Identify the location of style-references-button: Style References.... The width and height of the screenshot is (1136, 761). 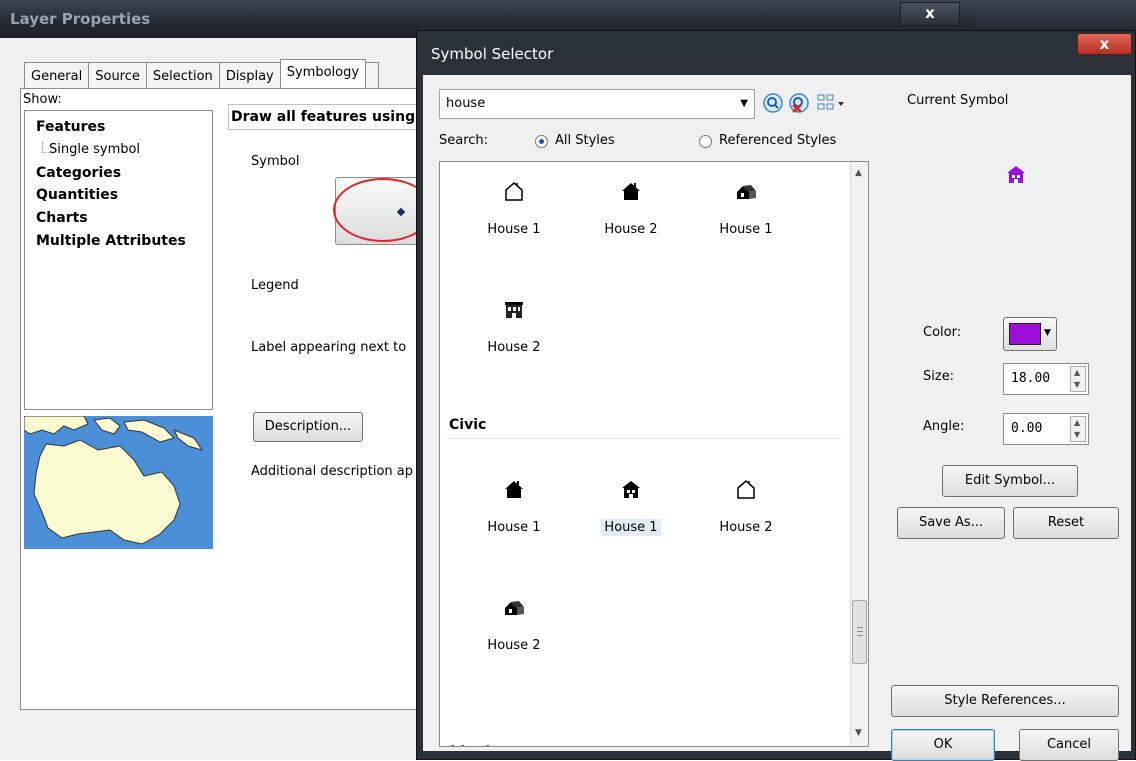
(1005, 701).